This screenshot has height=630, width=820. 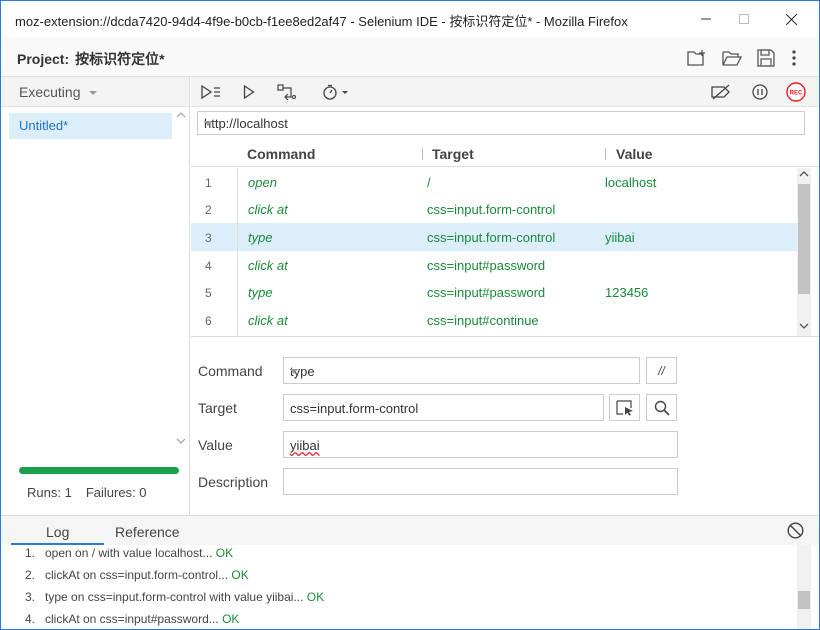 What do you see at coordinates (791, 19) in the screenshot?
I see `close-button` at bounding box center [791, 19].